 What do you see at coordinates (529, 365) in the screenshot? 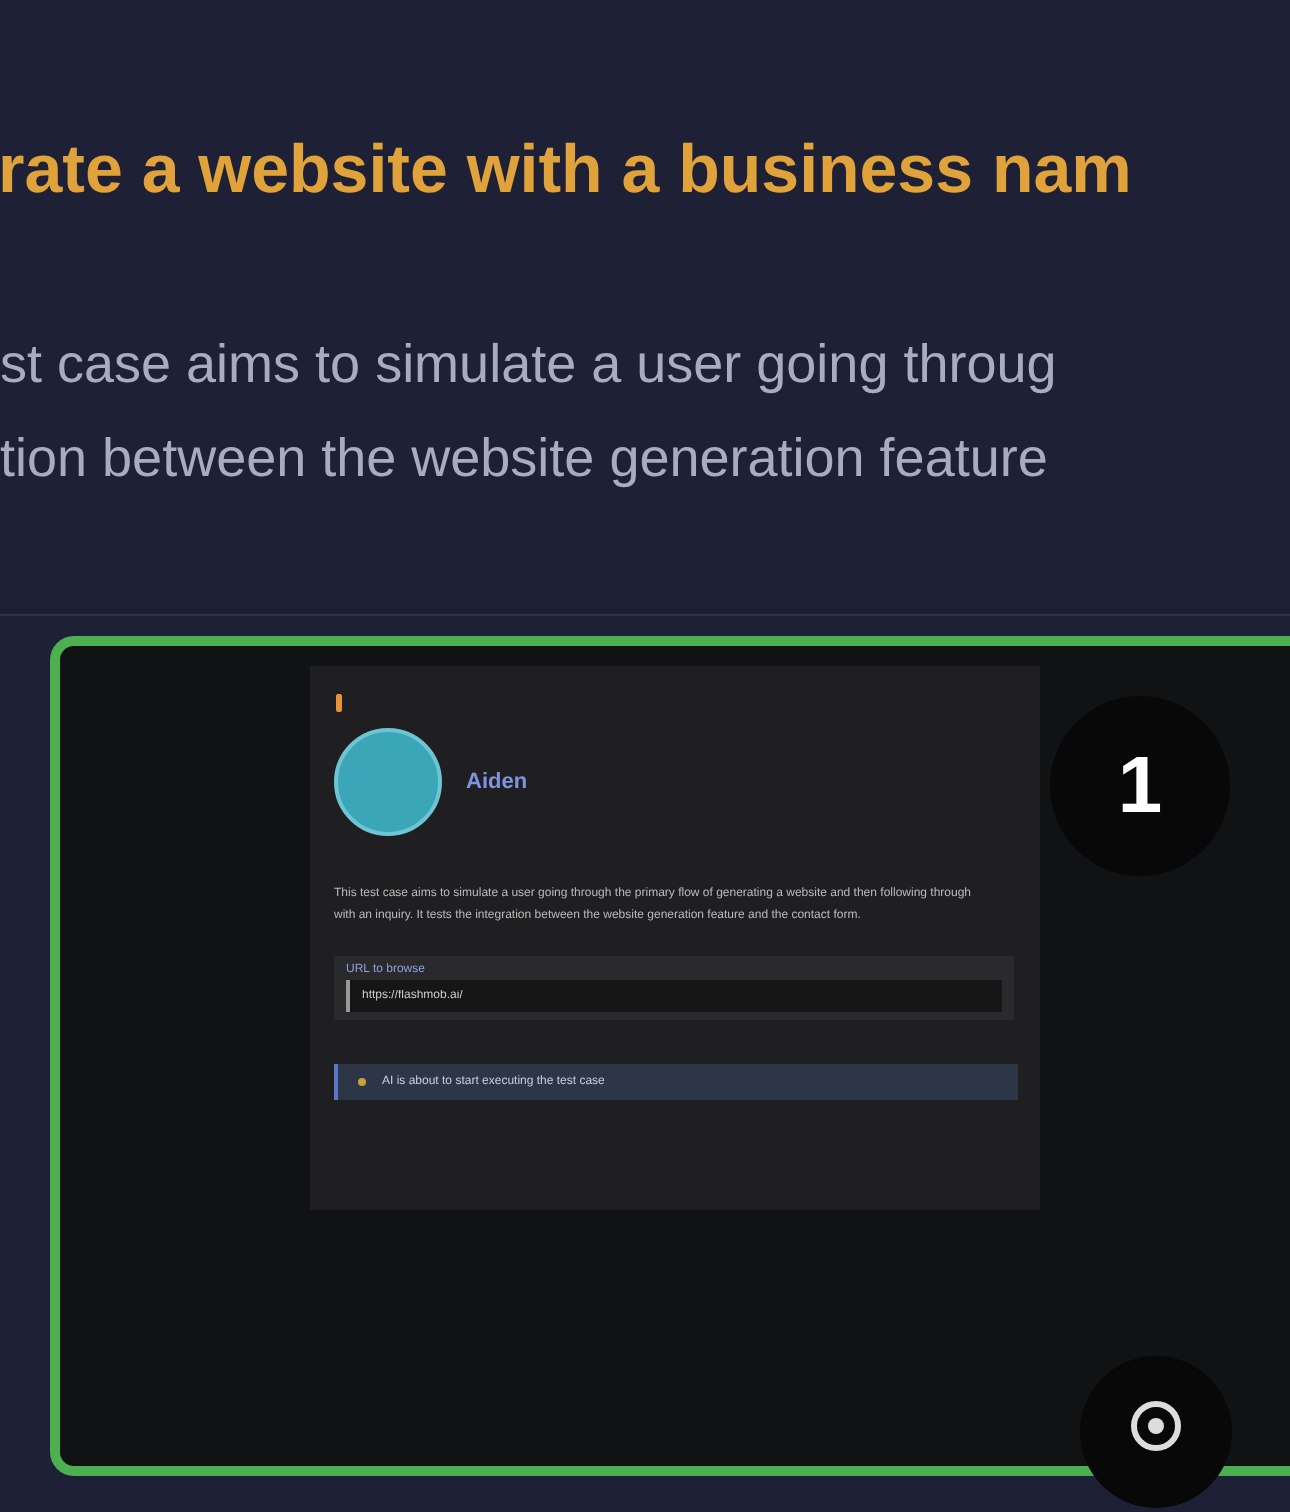
I see `description-text: st case aims to simulate a user going throug` at bounding box center [529, 365].